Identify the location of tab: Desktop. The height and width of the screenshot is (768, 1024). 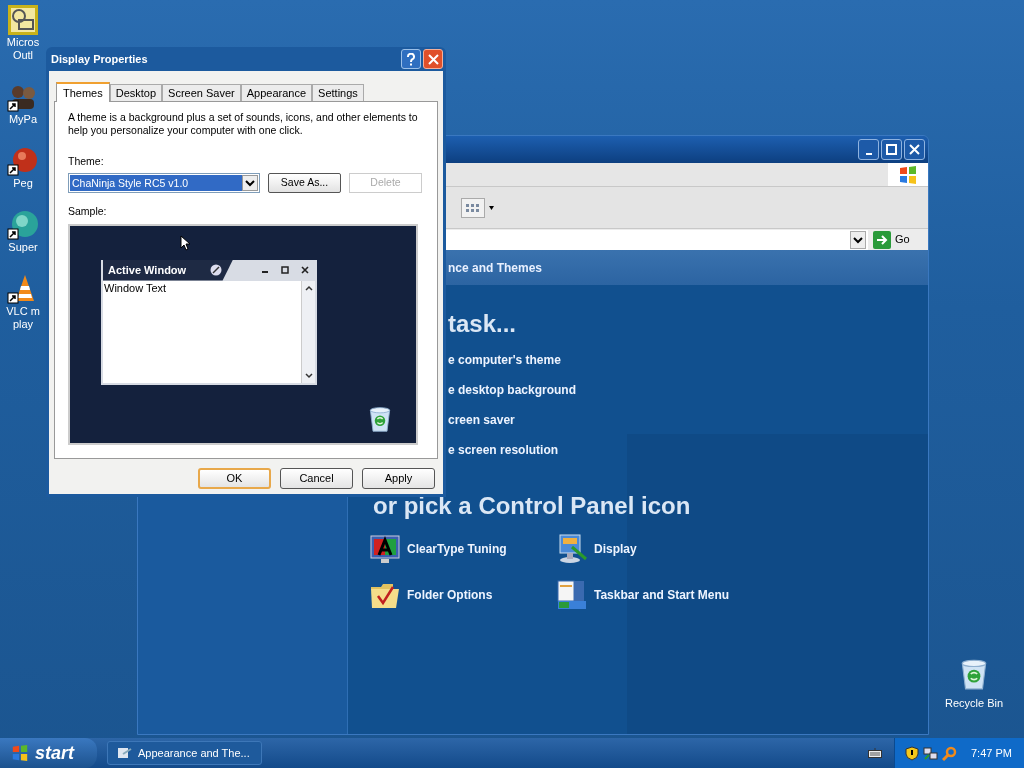
(136, 92).